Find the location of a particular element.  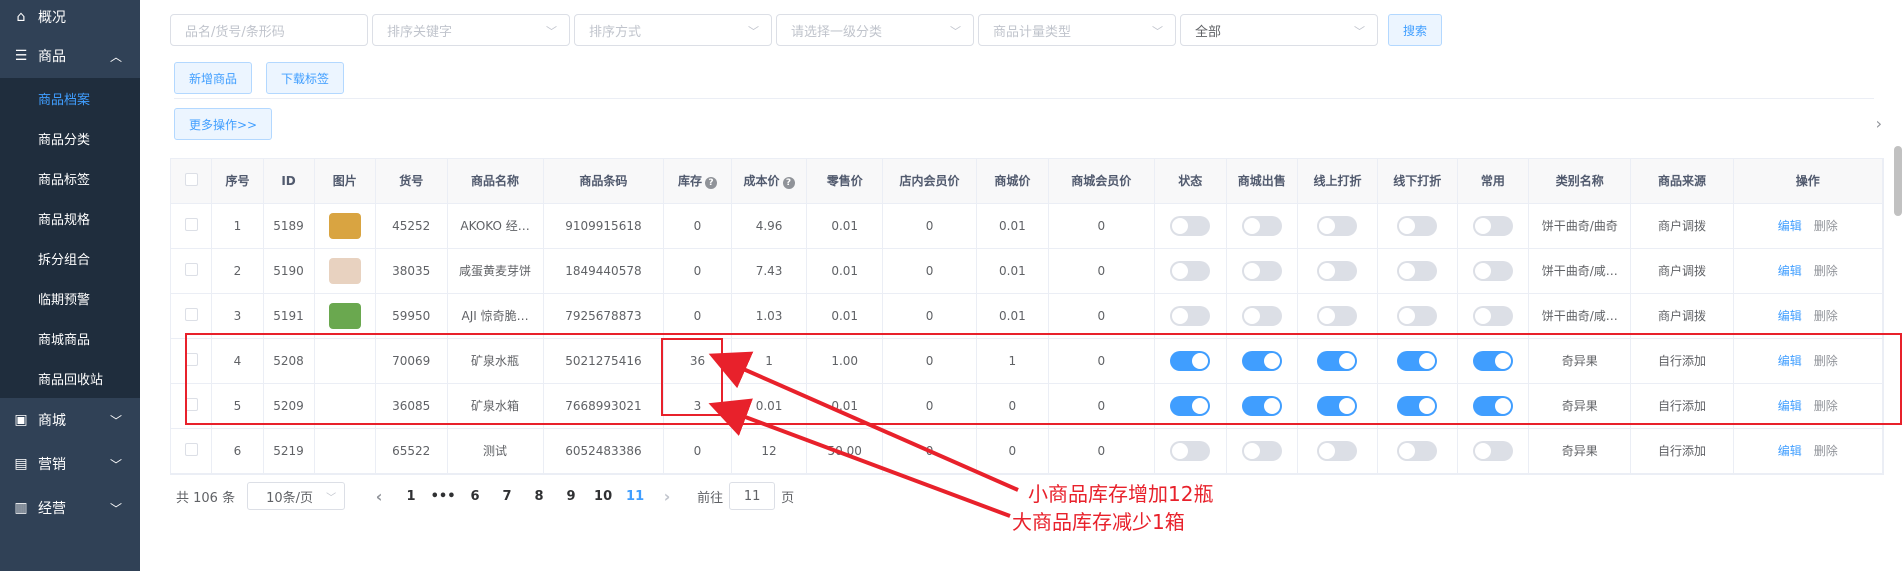

annotation-text-2: 大商品库存减少1箱 is located at coordinates (1098, 522).